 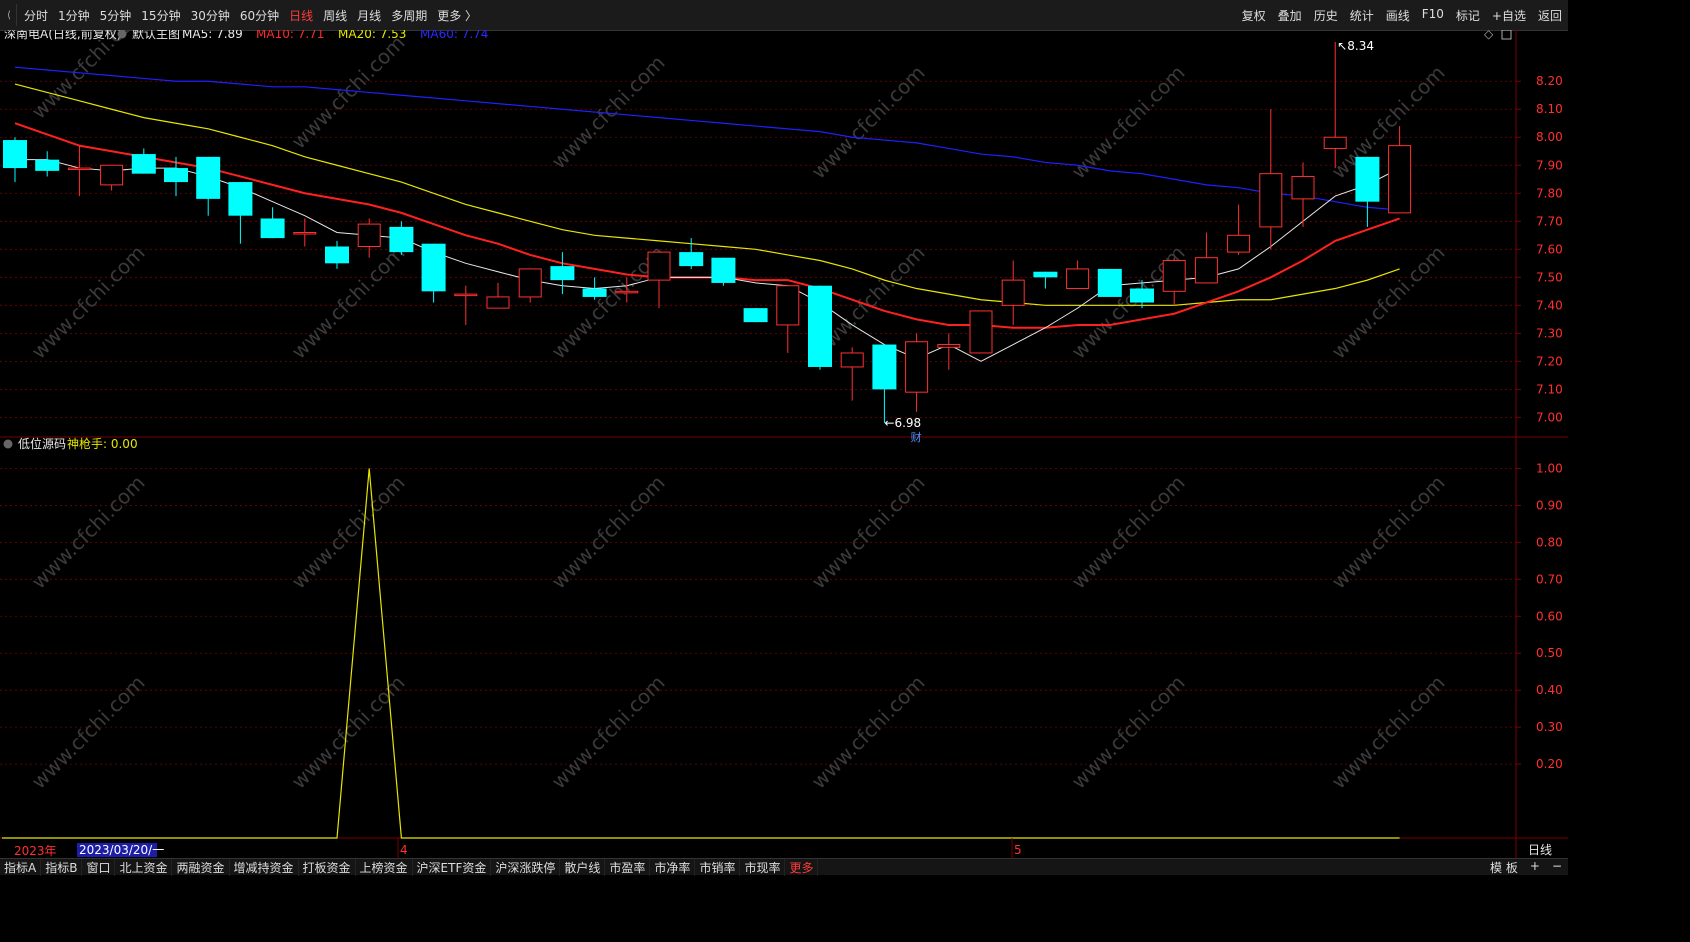 I want to click on tool-button: 历史, so click(x=1326, y=15).